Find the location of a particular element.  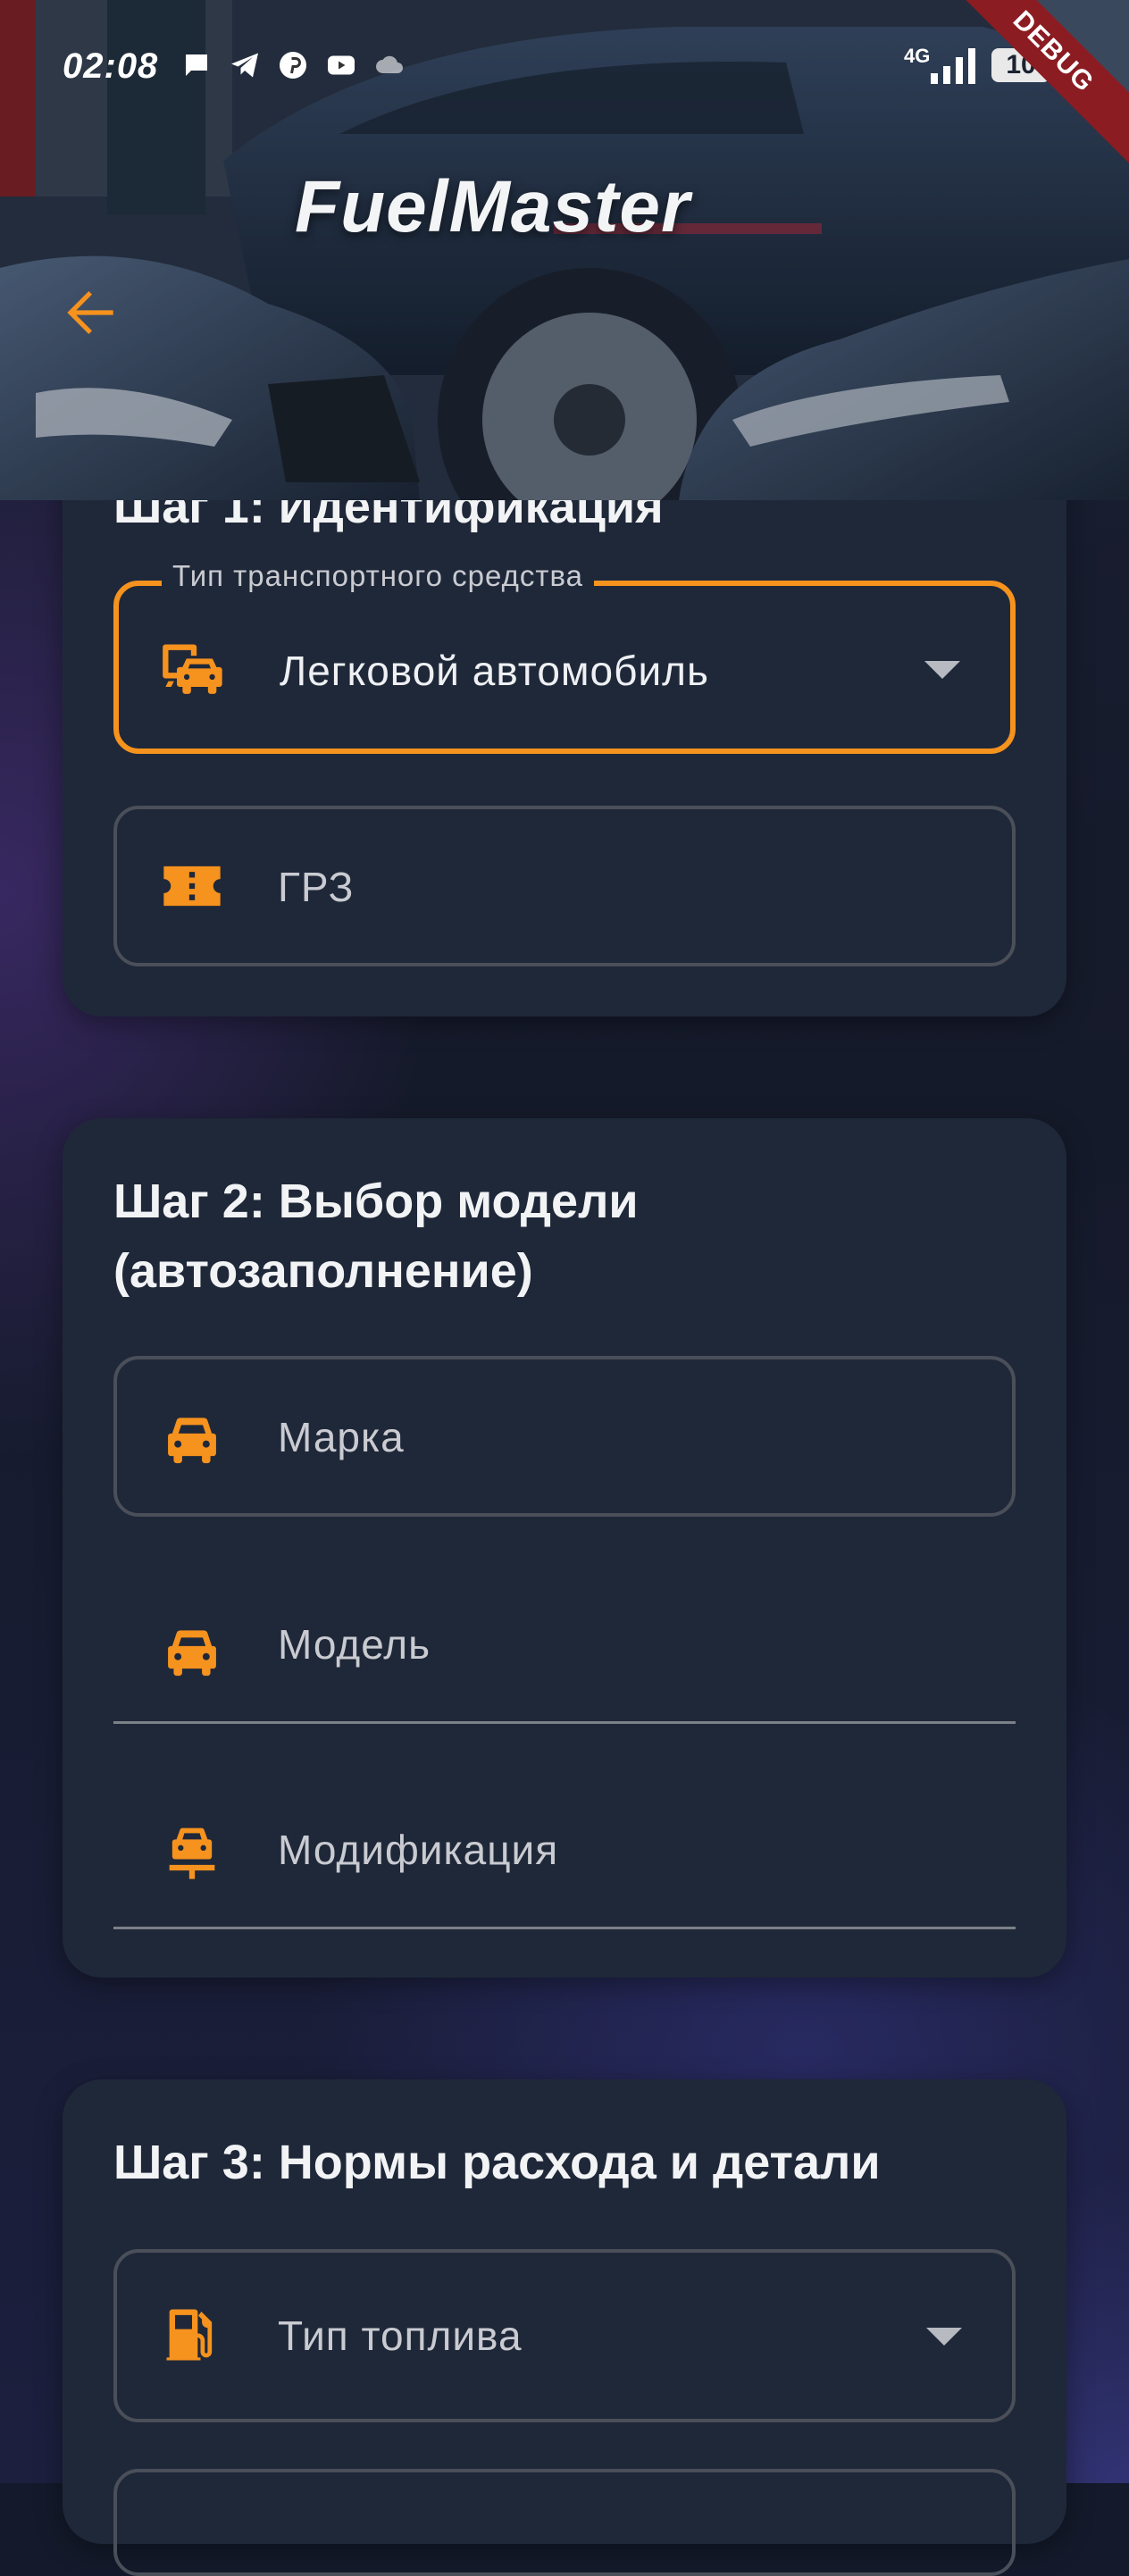

step3-title: Шаг 3: Нормы расхода и детали is located at coordinates (497, 2163).